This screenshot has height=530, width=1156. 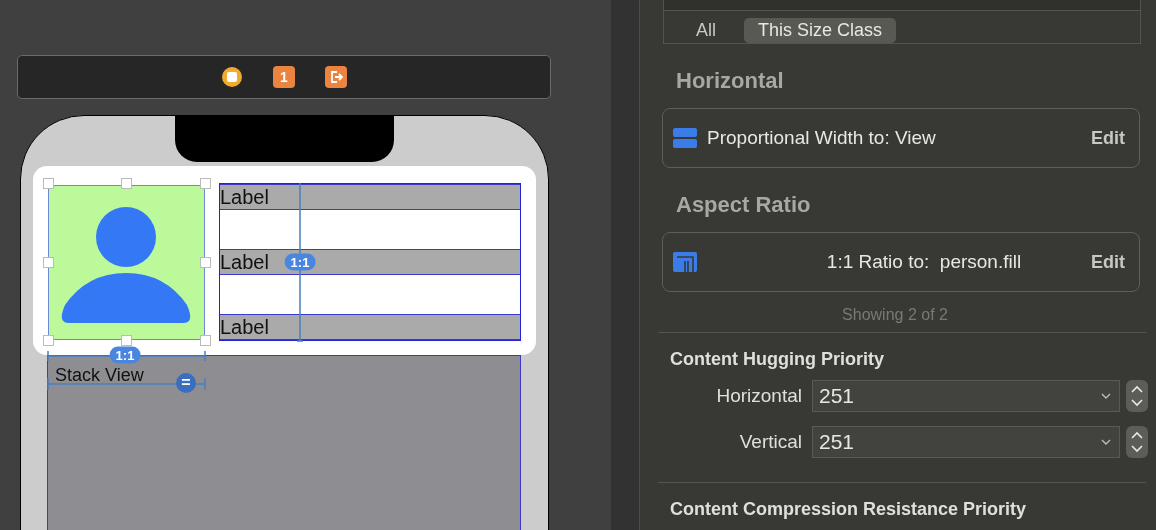 What do you see at coordinates (706, 30) in the screenshot?
I see `scope-tab: All` at bounding box center [706, 30].